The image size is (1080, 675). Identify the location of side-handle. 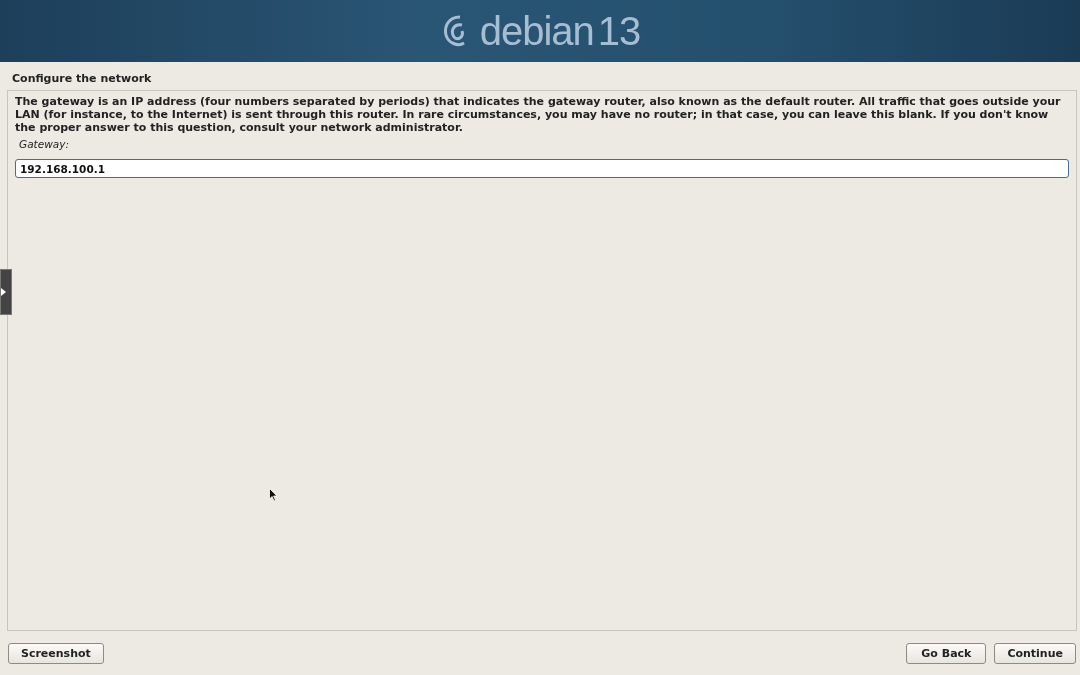
(6, 292).